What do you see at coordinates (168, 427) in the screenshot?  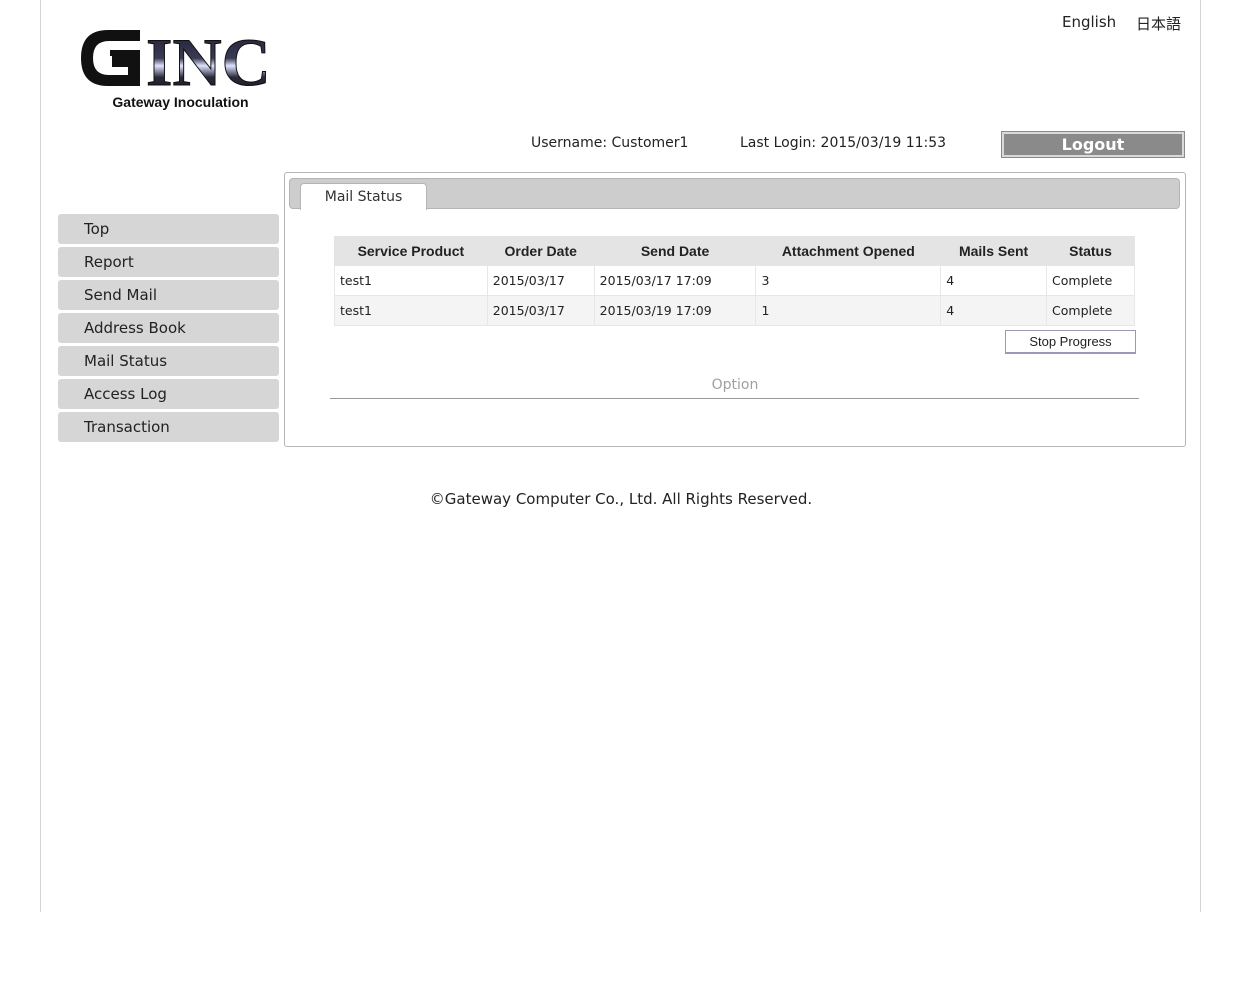 I see `sidebar-item-transaction: Transaction` at bounding box center [168, 427].